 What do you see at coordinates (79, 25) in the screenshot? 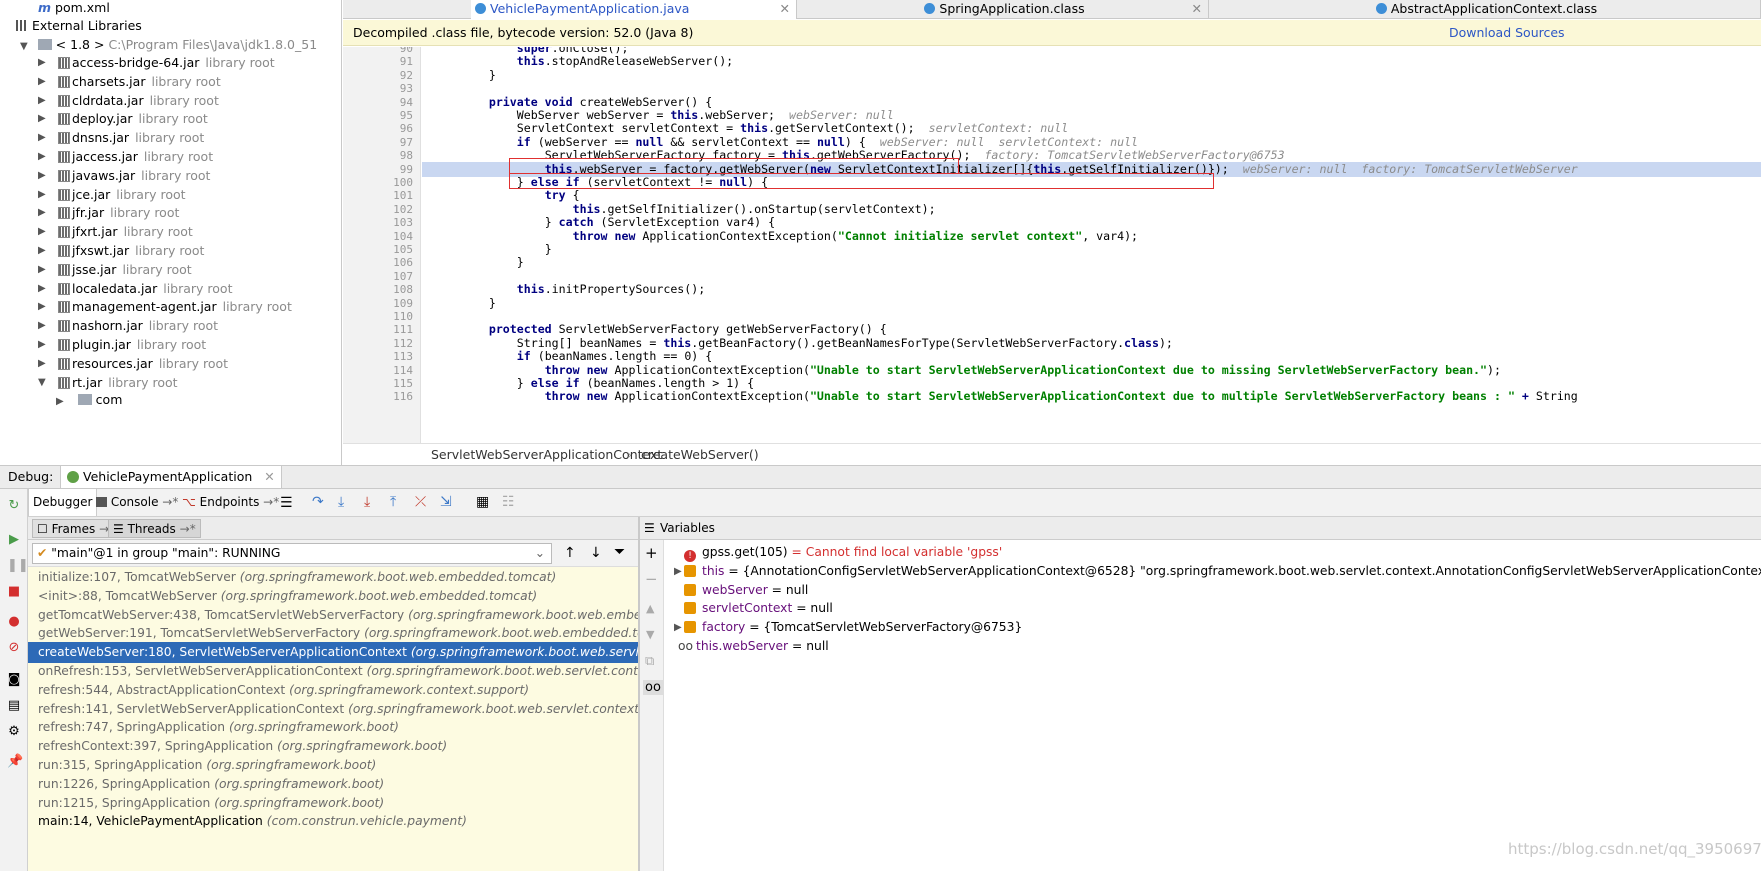
I see `tree-item-external-libraries: External Libraries` at bounding box center [79, 25].